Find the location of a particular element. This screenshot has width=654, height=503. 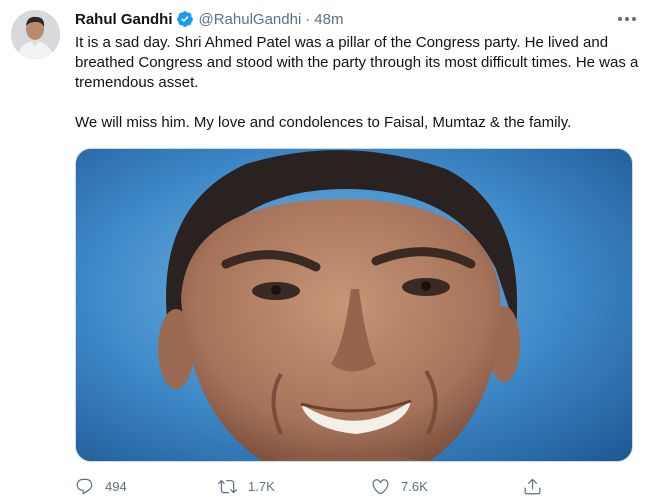

author-name: Rahul Gandhi is located at coordinates (124, 19).